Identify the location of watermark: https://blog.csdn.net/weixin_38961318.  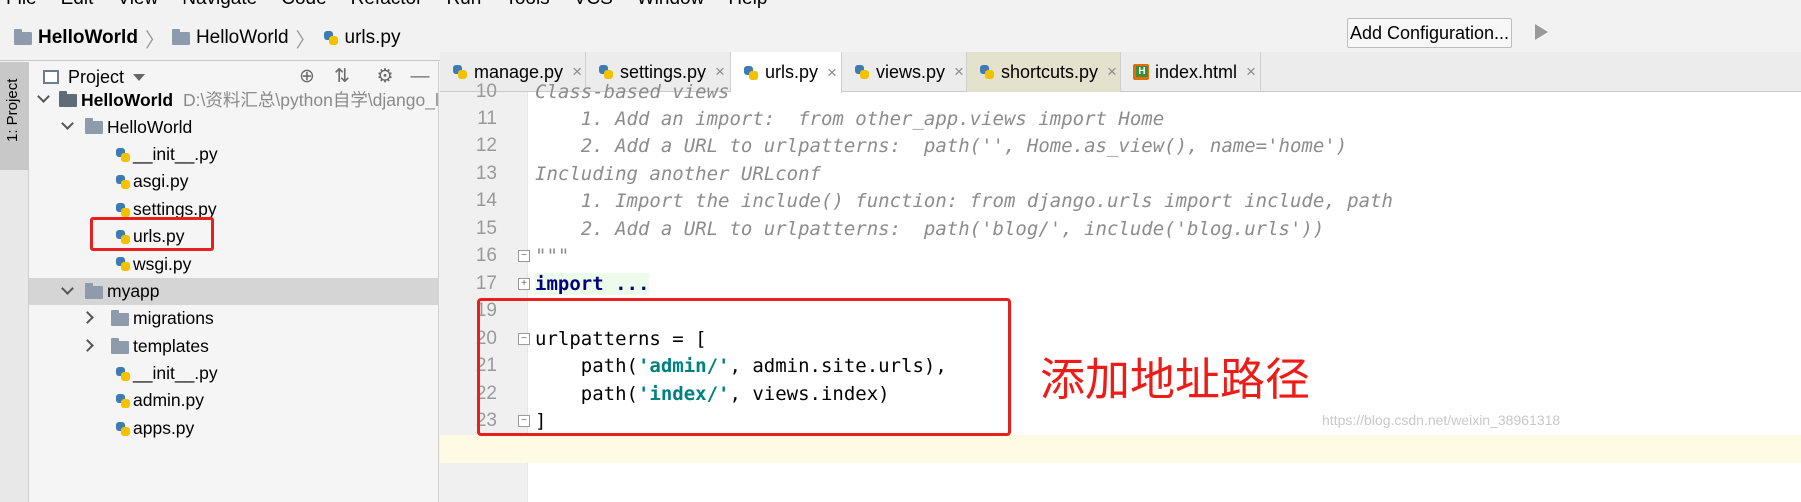
(1441, 420).